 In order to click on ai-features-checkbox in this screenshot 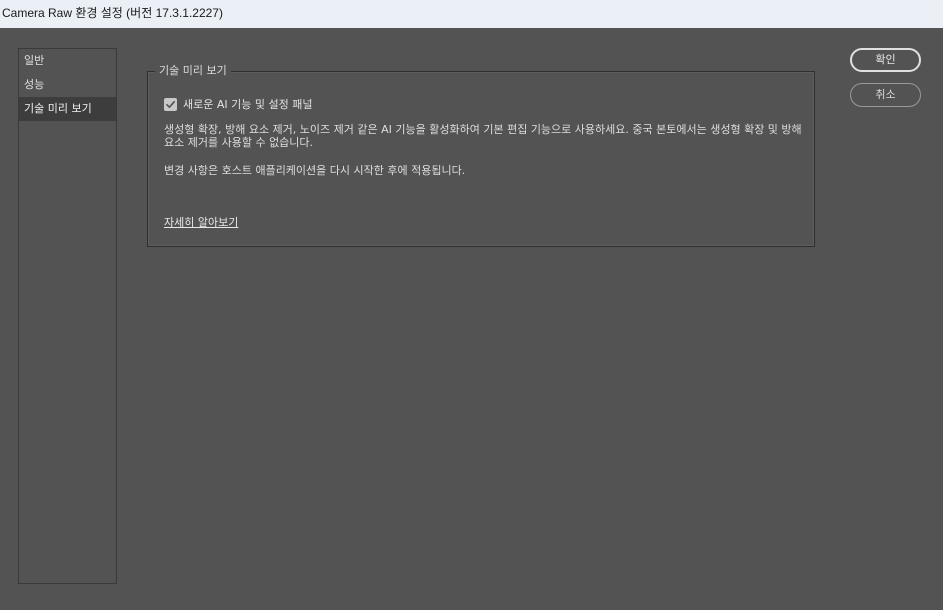, I will do `click(170, 104)`.